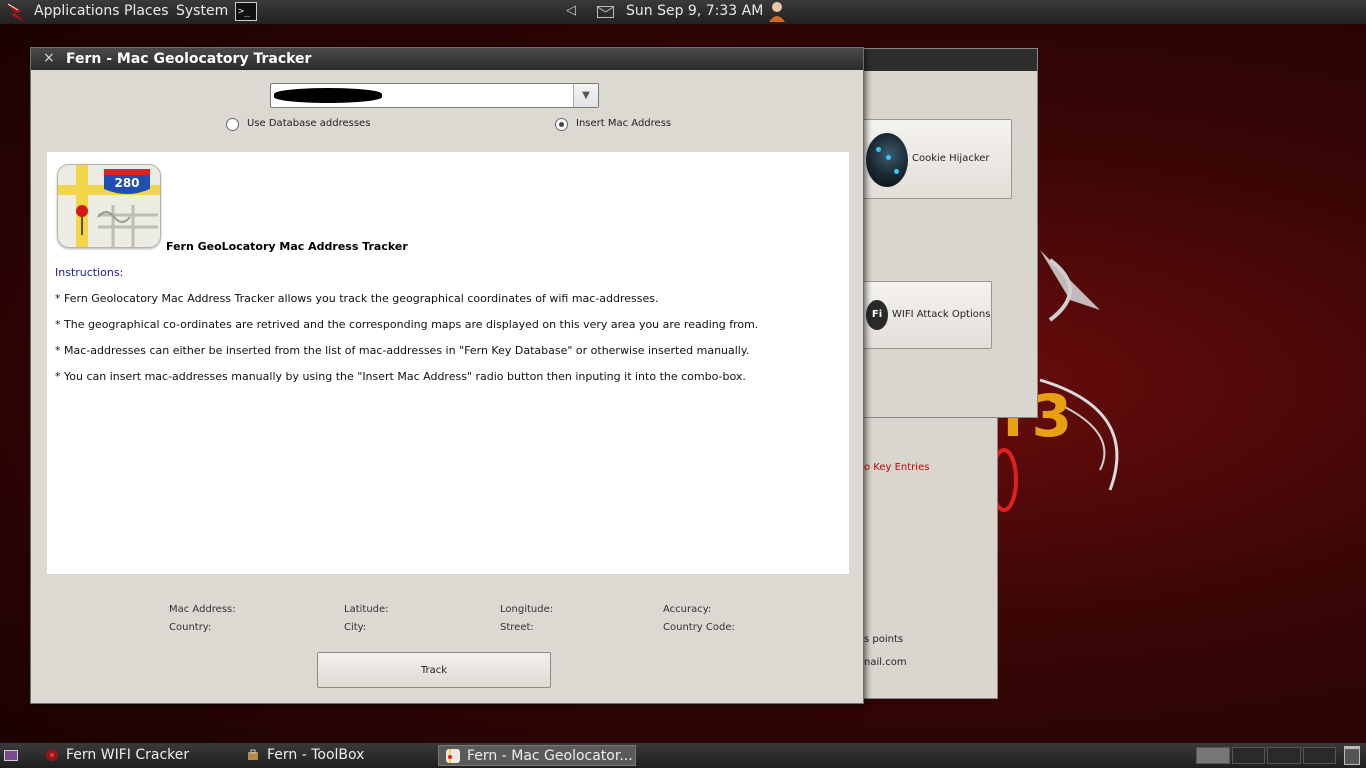 This screenshot has width=1366, height=768. Describe the element at coordinates (951, 158) in the screenshot. I see `cookie-hijacker-label: Cookie Hijacker` at that location.